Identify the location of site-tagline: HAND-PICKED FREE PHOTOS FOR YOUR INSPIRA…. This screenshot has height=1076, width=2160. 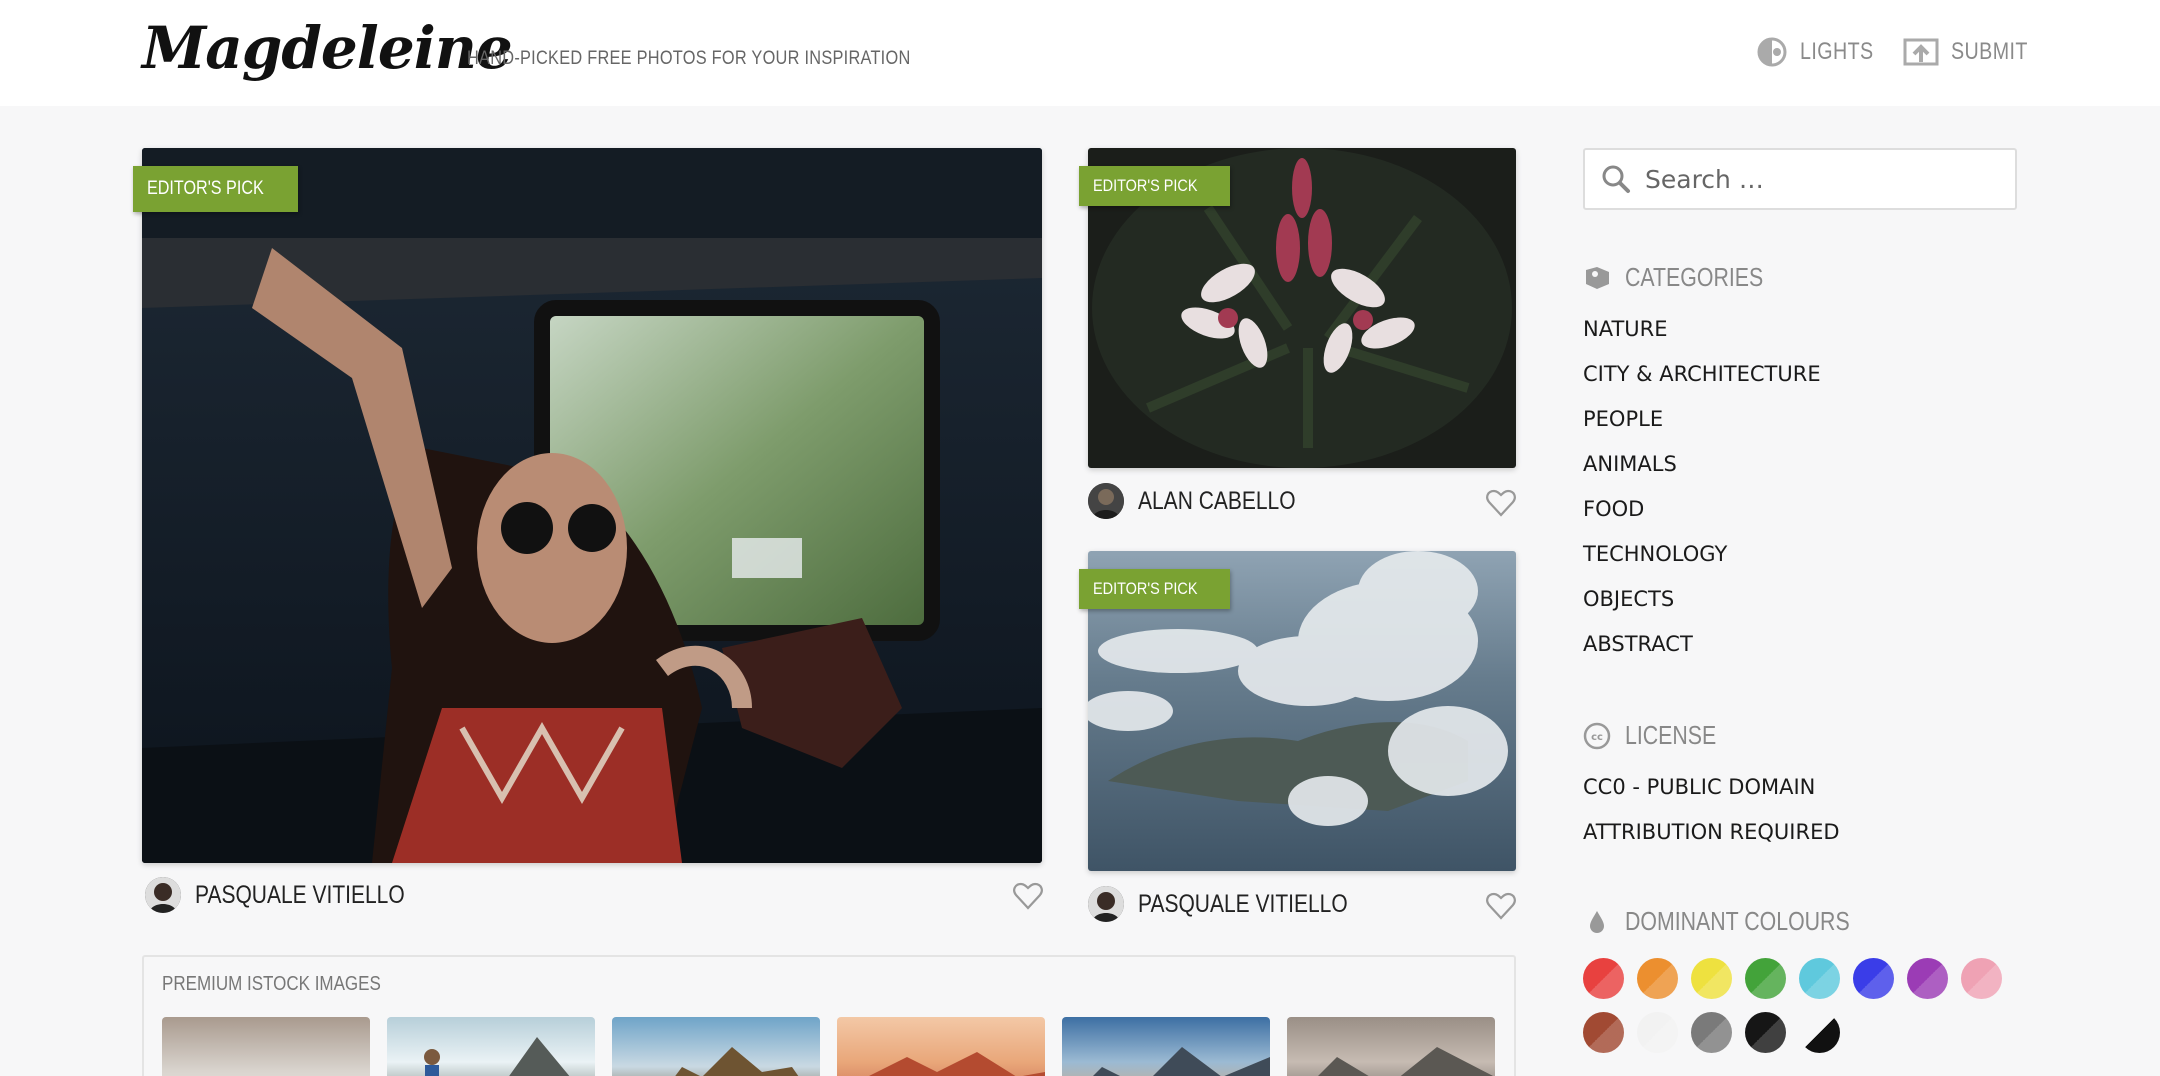
(689, 58).